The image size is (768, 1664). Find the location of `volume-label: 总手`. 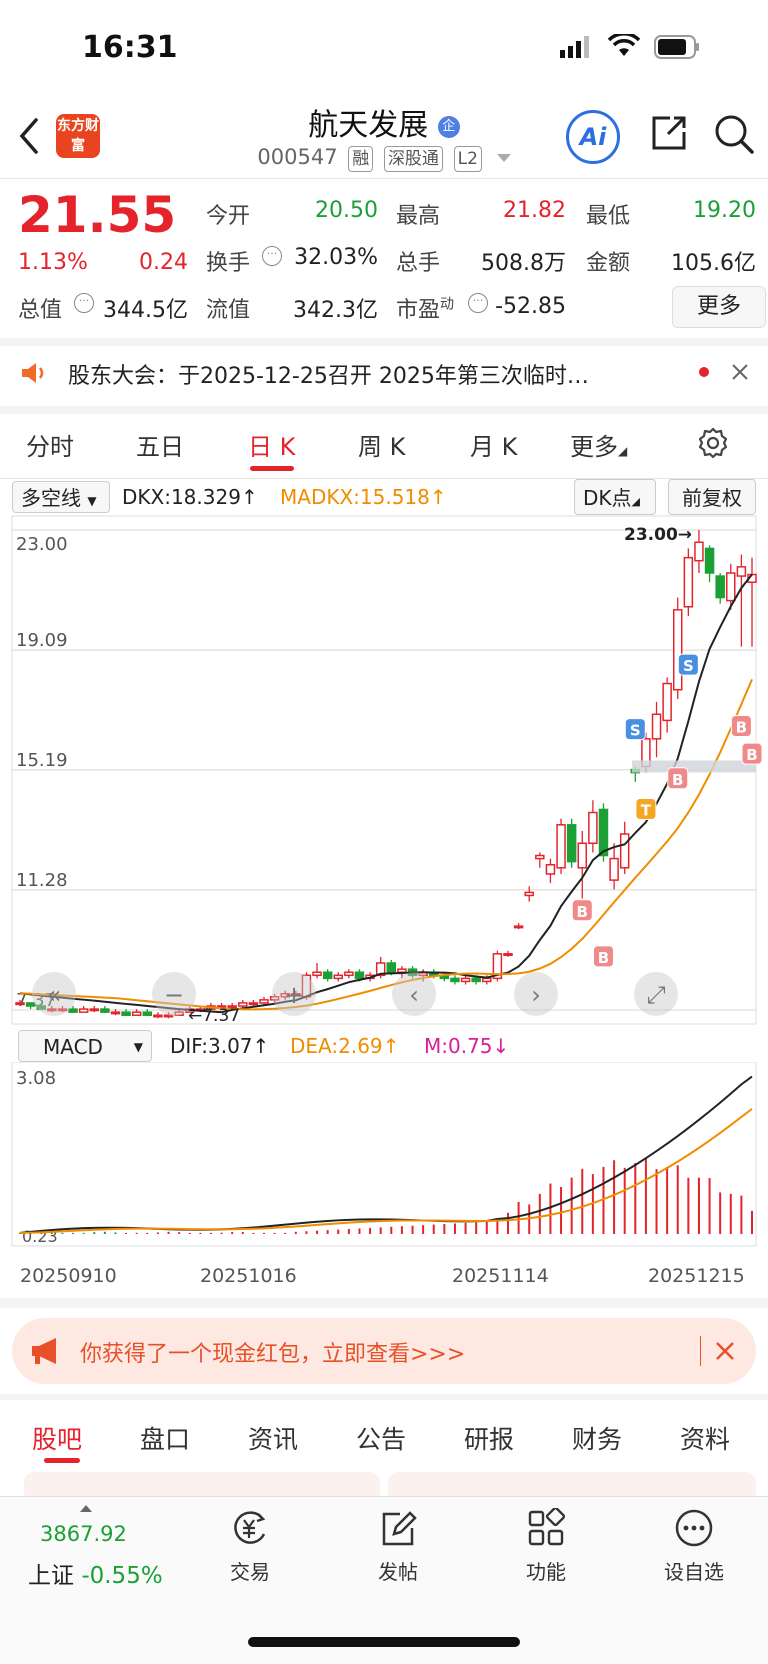

volume-label: 总手 is located at coordinates (418, 263).